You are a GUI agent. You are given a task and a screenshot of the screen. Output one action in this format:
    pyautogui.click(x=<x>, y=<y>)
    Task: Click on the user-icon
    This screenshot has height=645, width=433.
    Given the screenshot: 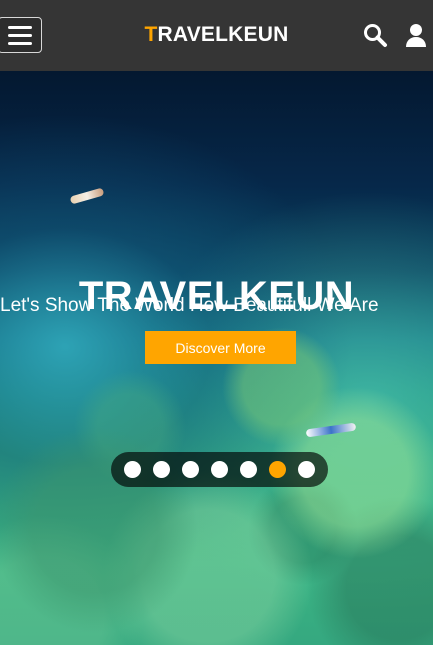 What is the action you would take?
    pyautogui.click(x=416, y=35)
    